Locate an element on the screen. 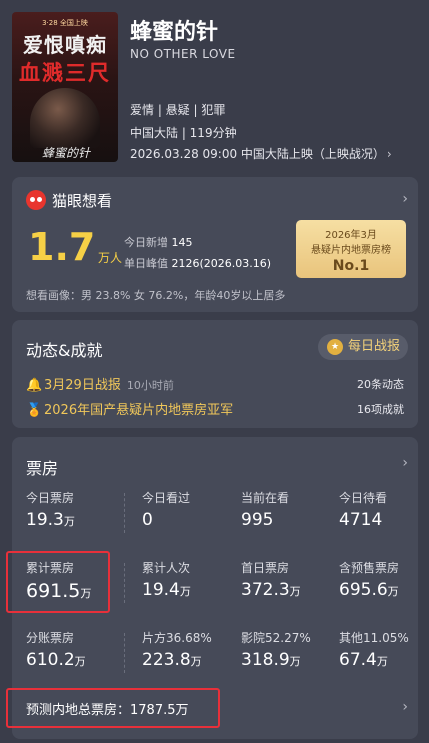 The height and width of the screenshot is (743, 429). movie-title: 蜂蜜的针 is located at coordinates (174, 32).